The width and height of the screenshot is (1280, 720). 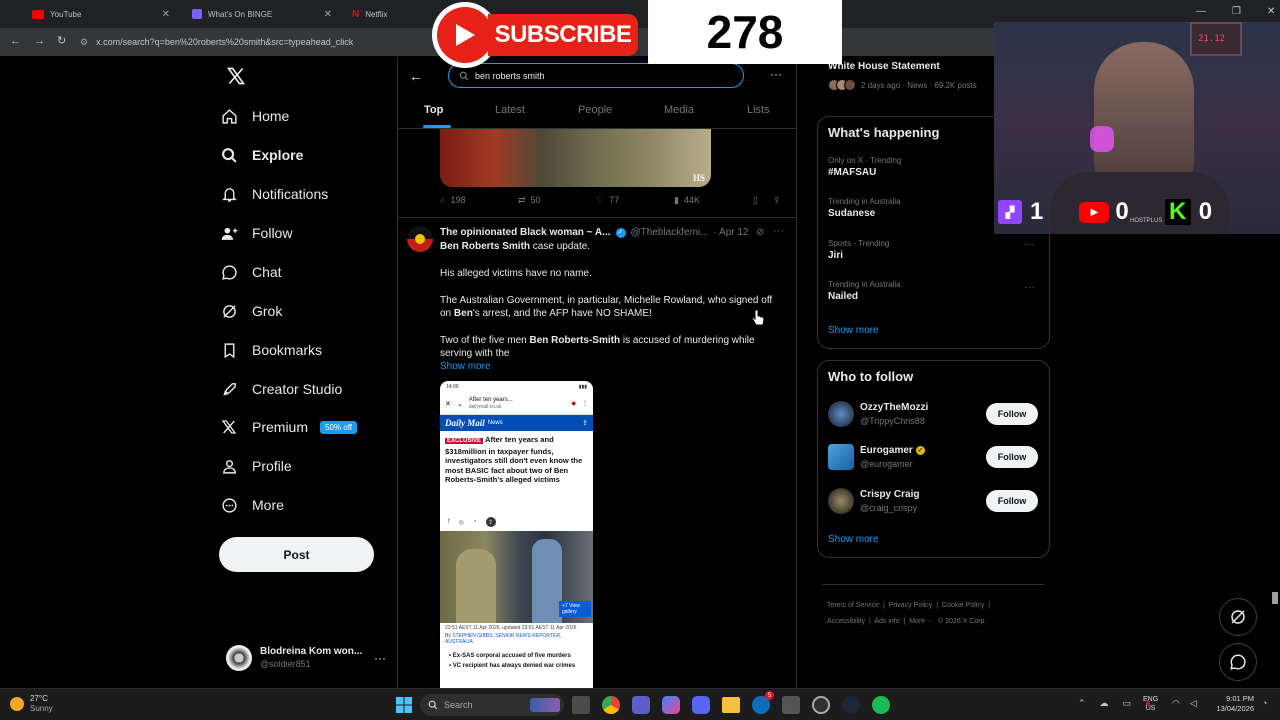 I want to click on nav-more: More, so click(x=305, y=505).